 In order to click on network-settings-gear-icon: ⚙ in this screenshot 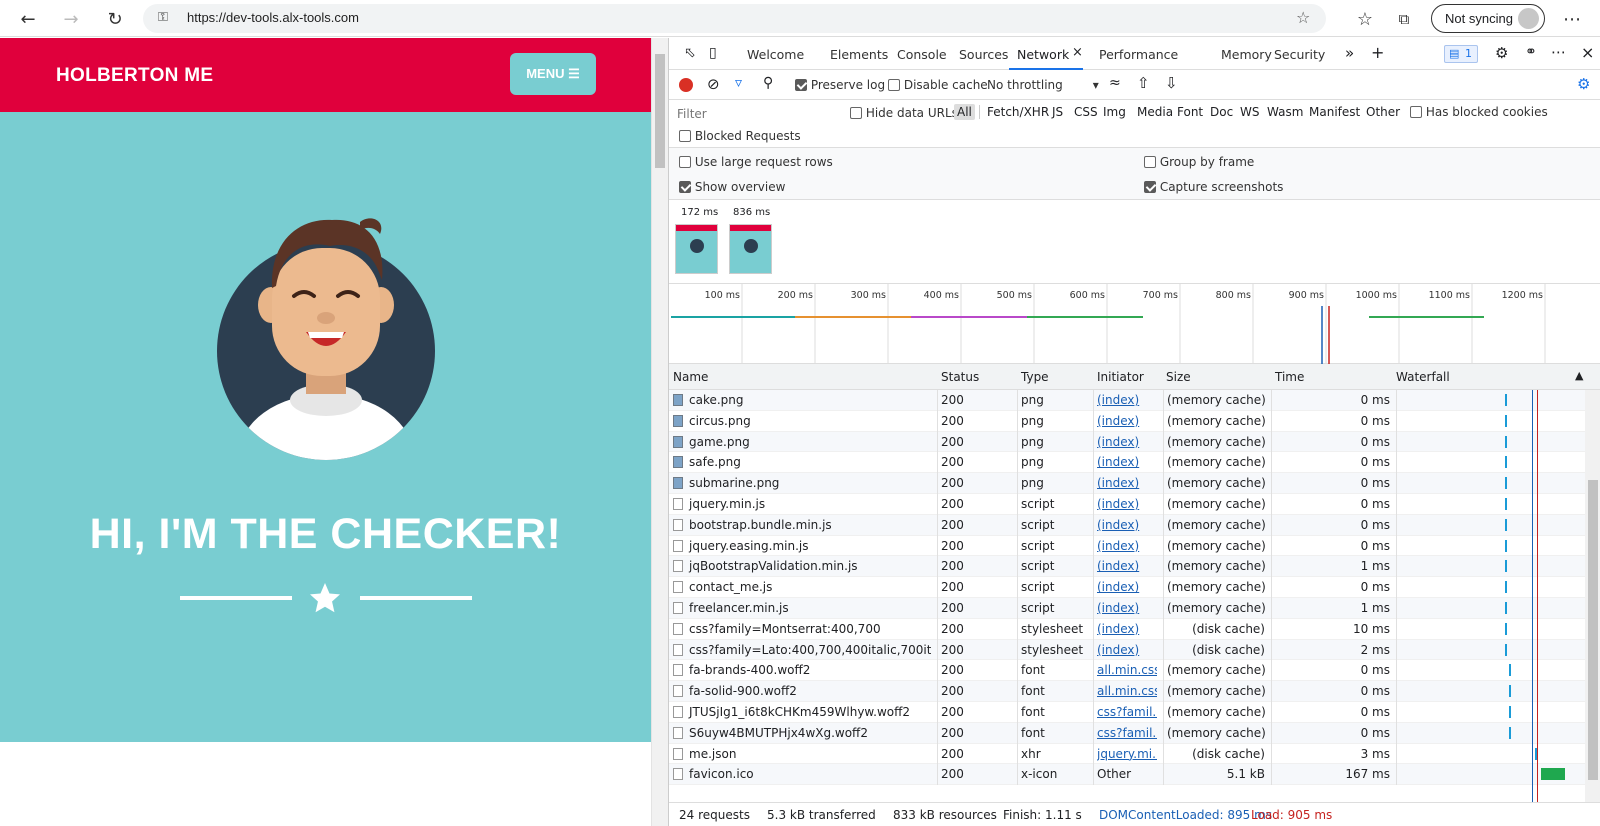, I will do `click(1583, 84)`.